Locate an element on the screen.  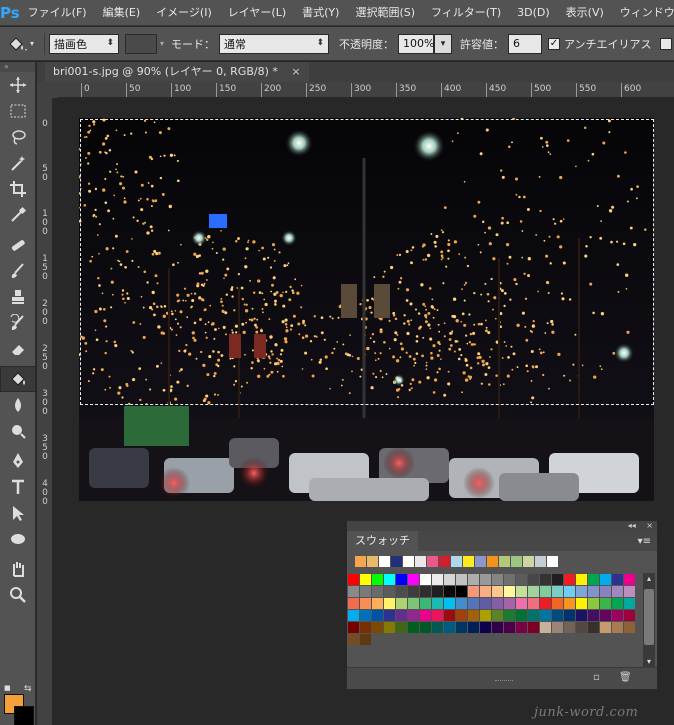
type-tool is located at coordinates (18, 487).